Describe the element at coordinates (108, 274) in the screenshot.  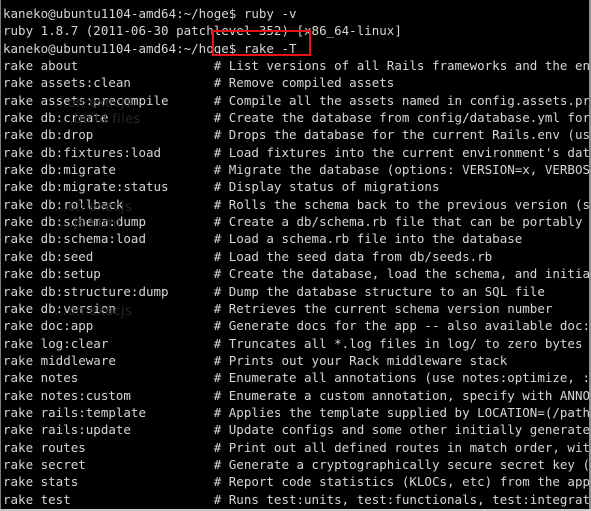
I see `rake-task-command: rake db:setup` at that location.